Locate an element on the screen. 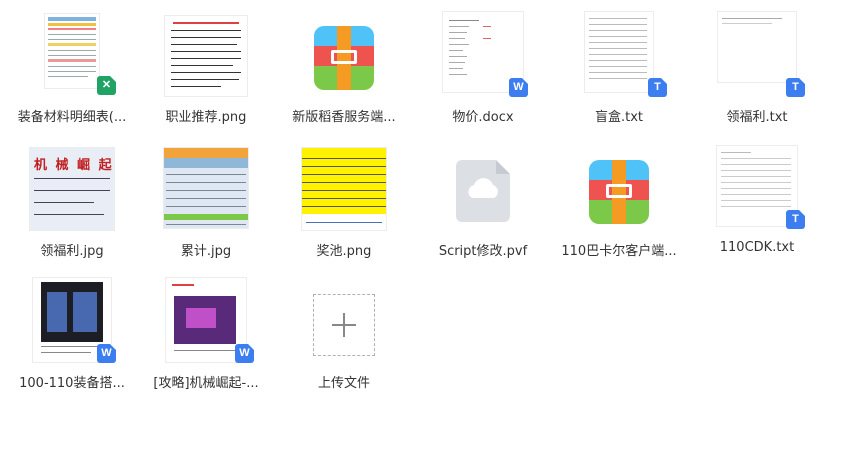 The image size is (841, 470). file-item-script-pvf: Script修改.pvf is located at coordinates (483, 203).